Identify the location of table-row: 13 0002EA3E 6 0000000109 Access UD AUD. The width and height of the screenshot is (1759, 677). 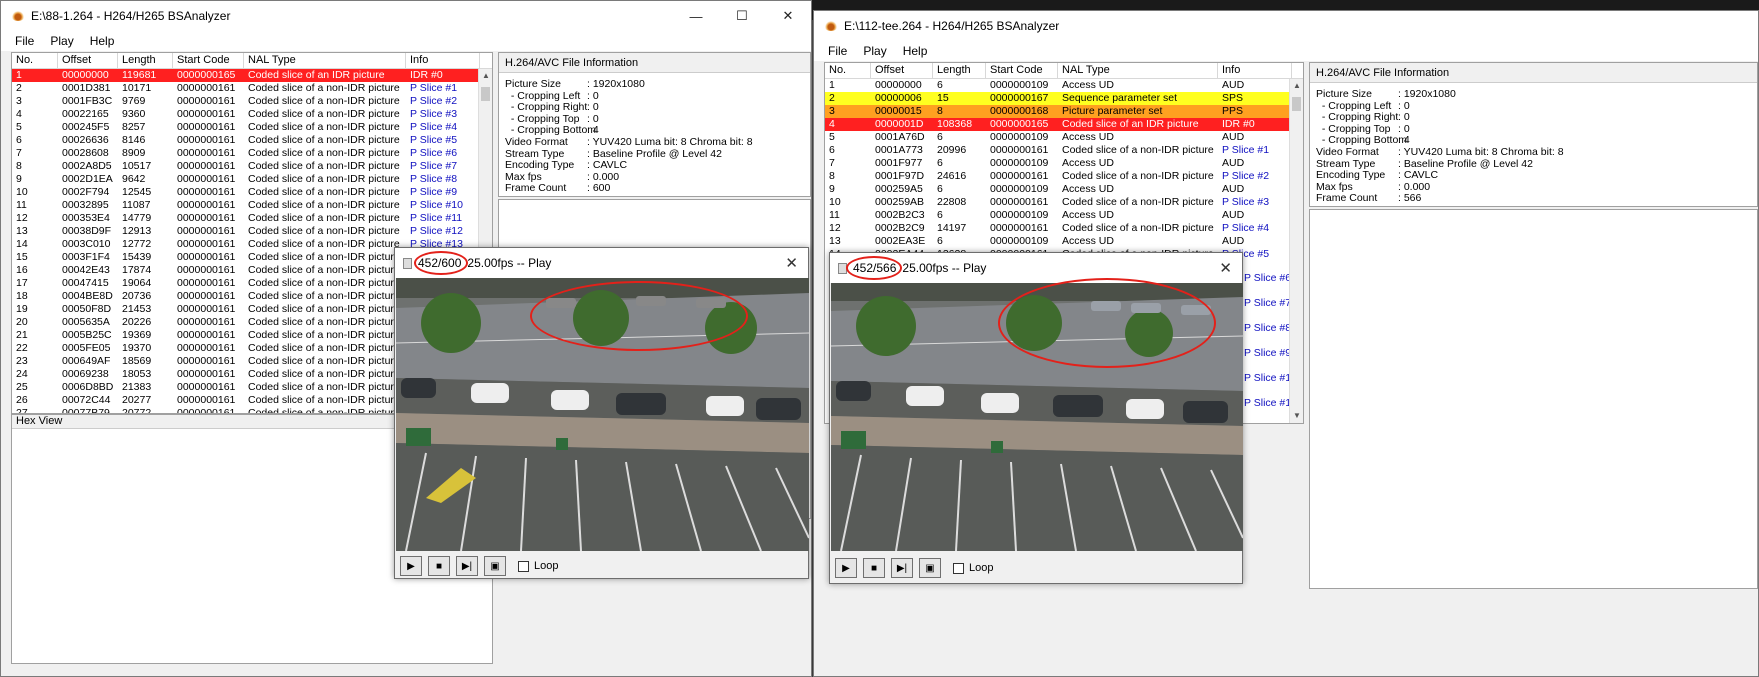
(1064, 241).